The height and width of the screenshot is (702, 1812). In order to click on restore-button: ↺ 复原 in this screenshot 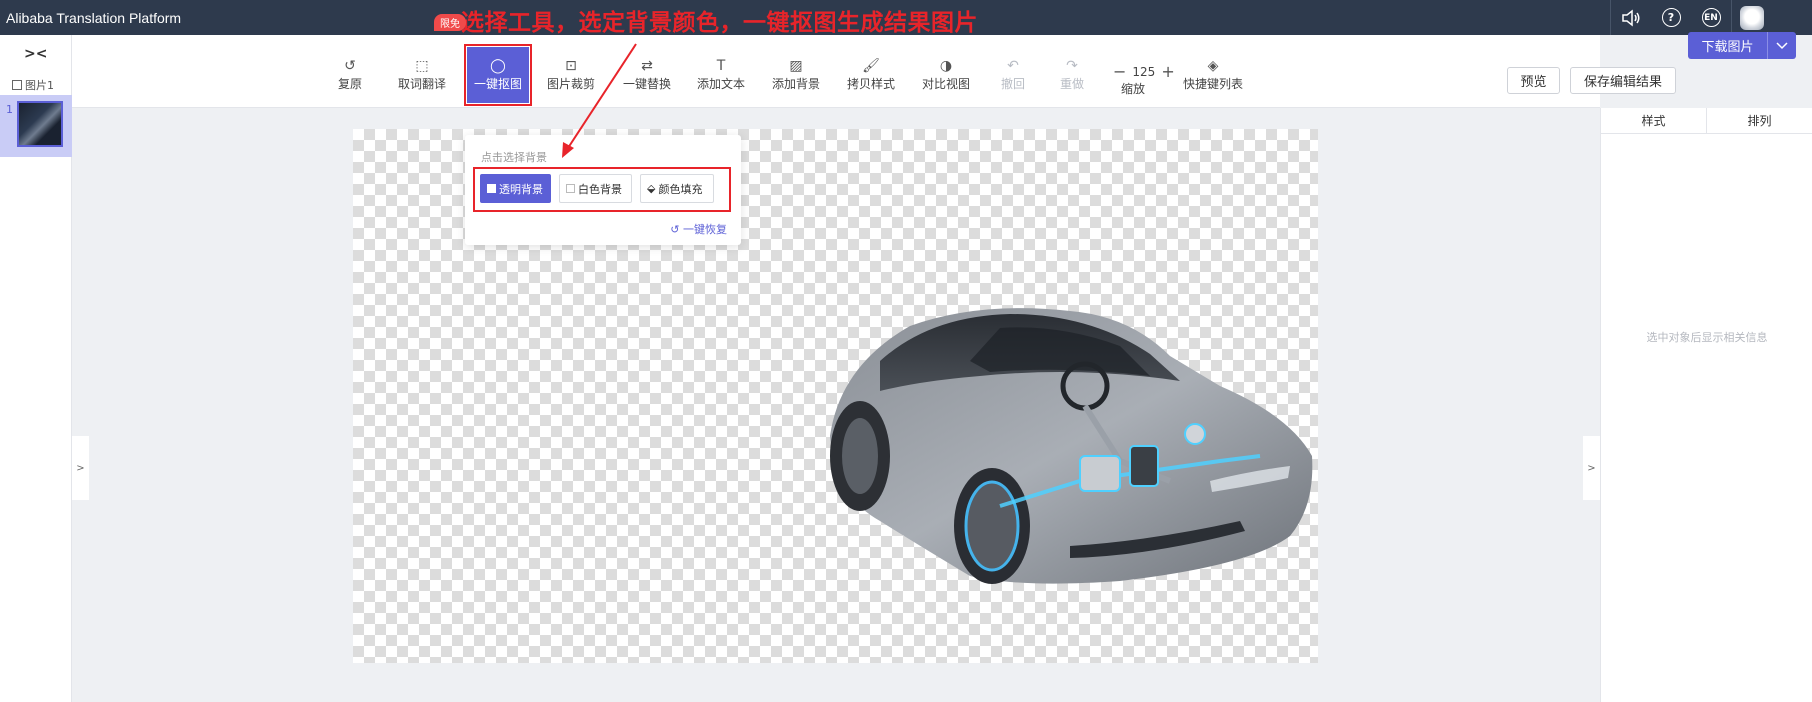, I will do `click(350, 75)`.